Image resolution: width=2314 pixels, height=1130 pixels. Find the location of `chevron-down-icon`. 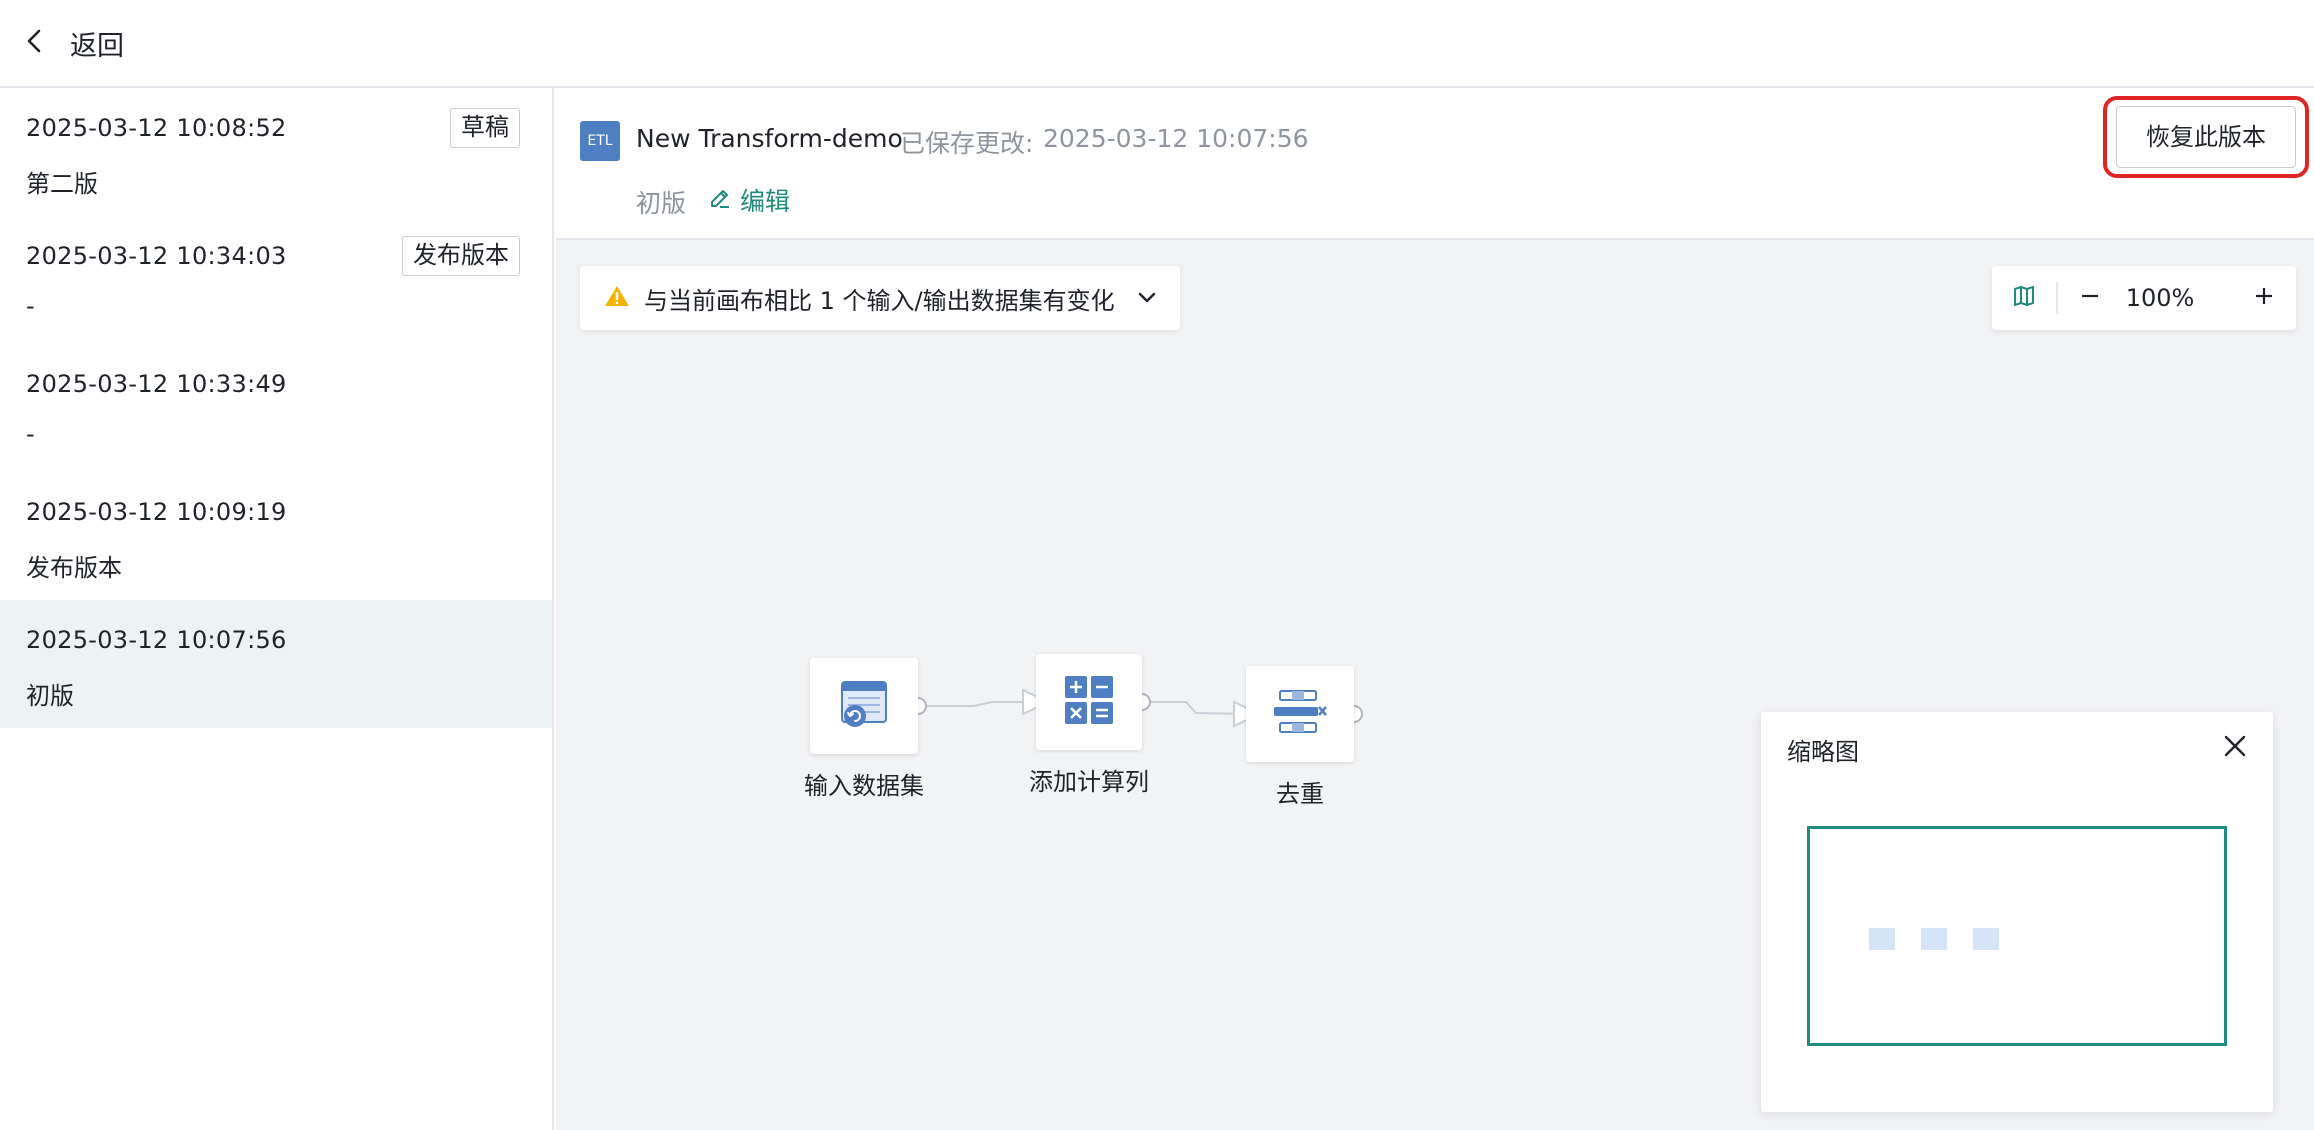

chevron-down-icon is located at coordinates (1147, 298).